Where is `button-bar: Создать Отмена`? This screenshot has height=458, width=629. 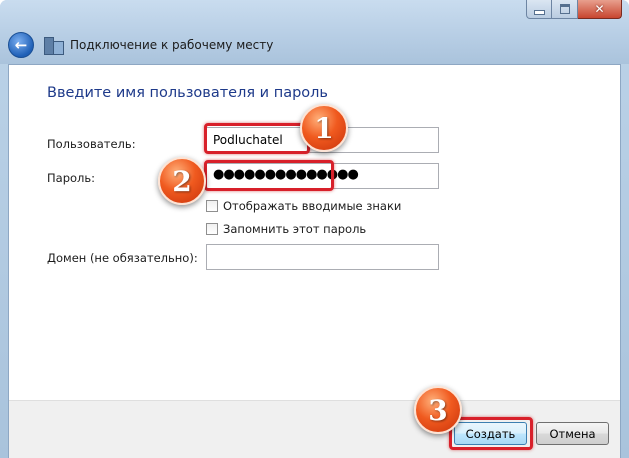
button-bar: Создать Отмена is located at coordinates (314, 429).